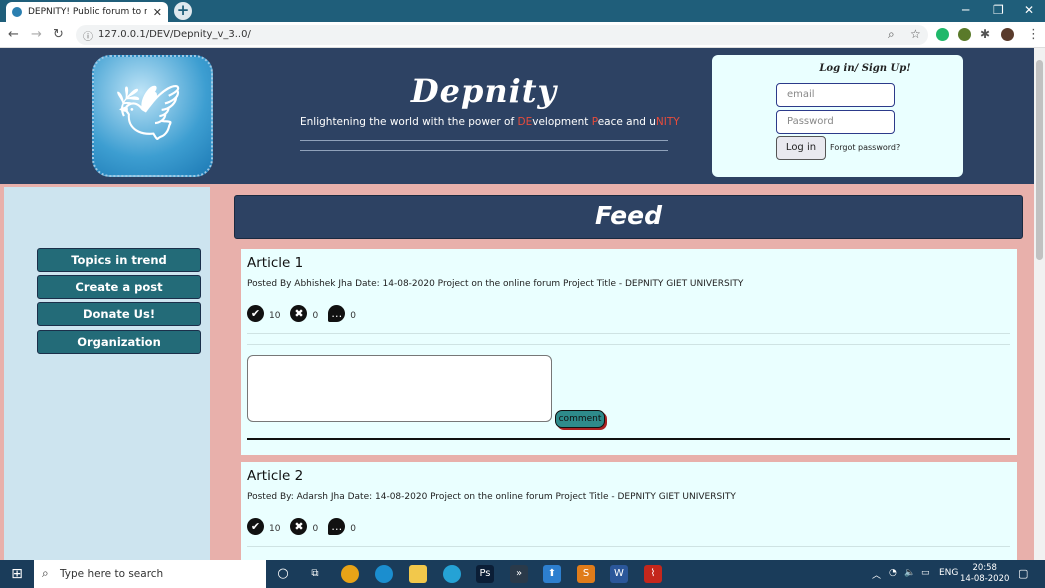 The width and height of the screenshot is (1045, 588). Describe the element at coordinates (965, 10) in the screenshot. I see `minimize-icon: ─` at that location.